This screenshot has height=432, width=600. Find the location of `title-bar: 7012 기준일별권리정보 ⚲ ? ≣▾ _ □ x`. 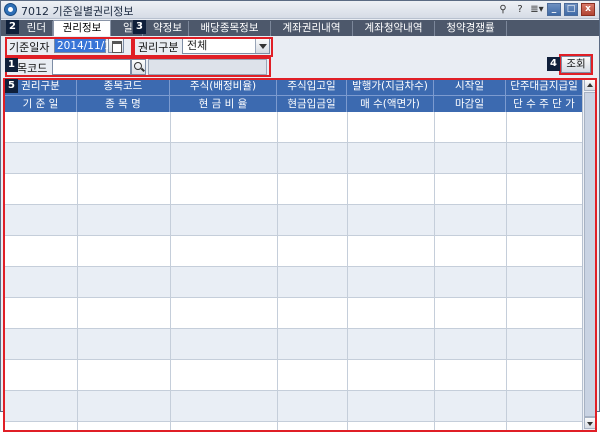

title-bar: 7012 기준일별권리정보 ⚲ ? ≣▾ _ □ x is located at coordinates (300, 10).